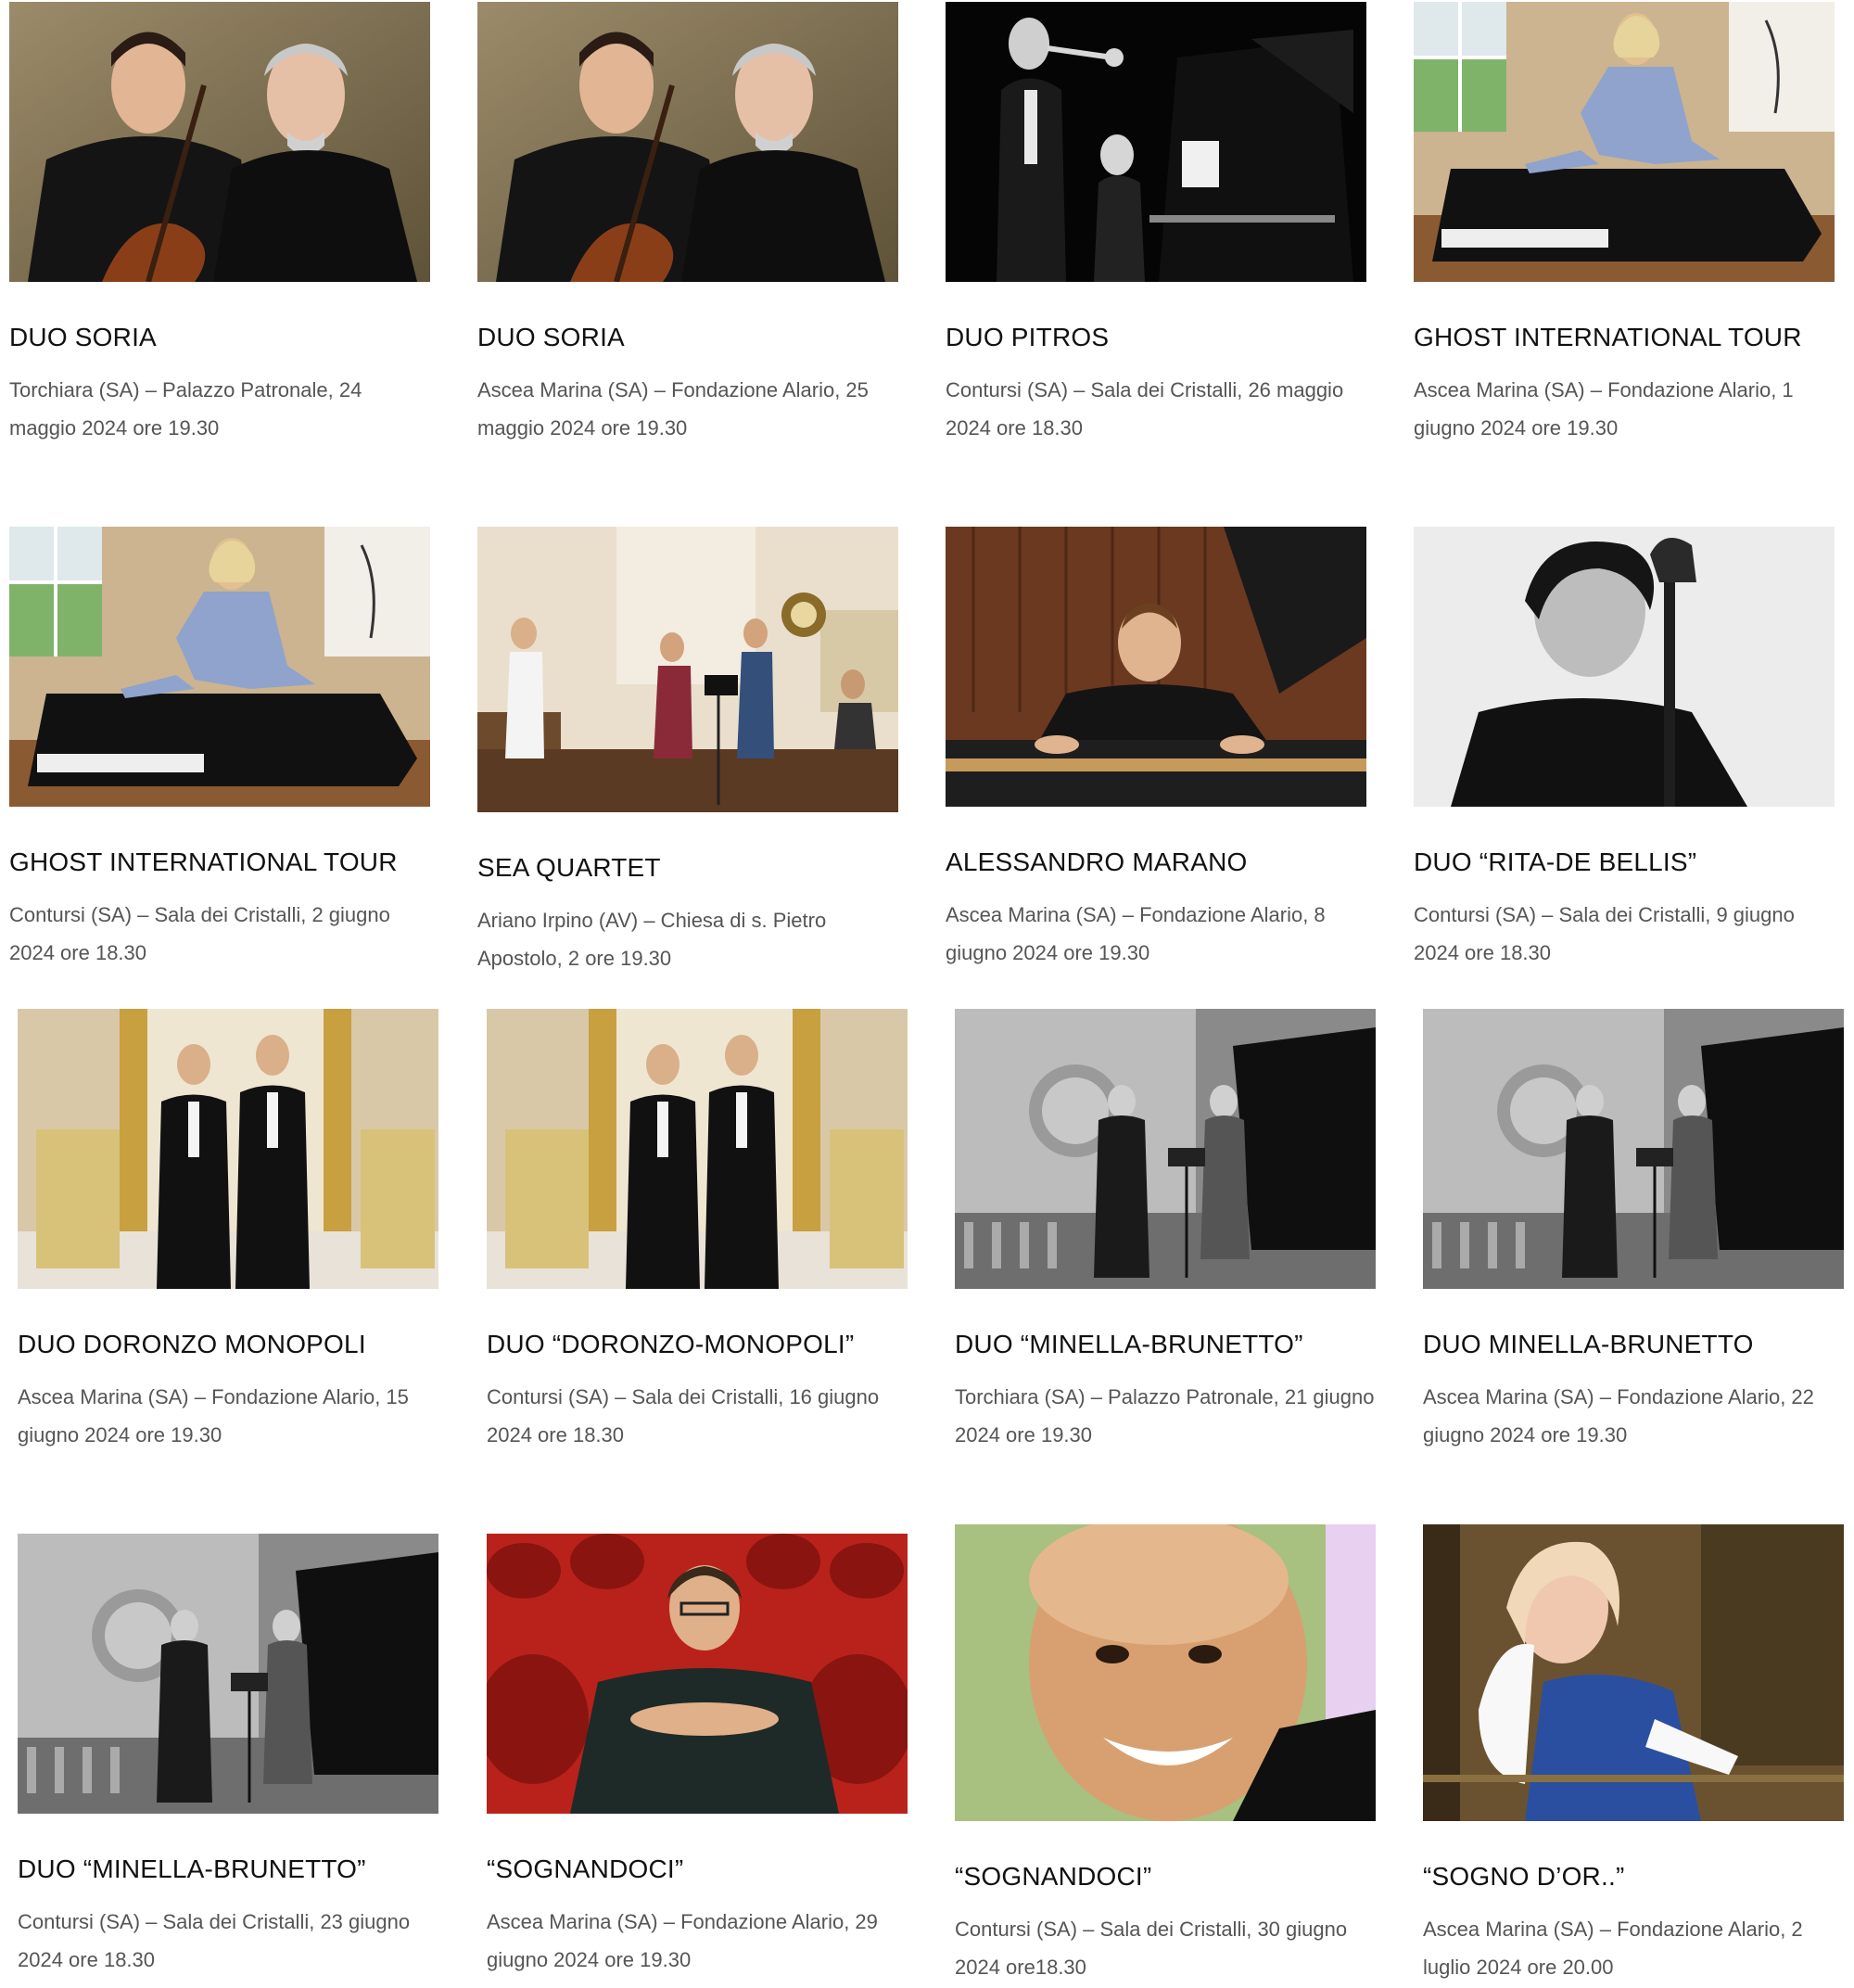 The height and width of the screenshot is (1988, 1854). Describe the element at coordinates (1156, 667) in the screenshot. I see `alessandro-marano-photo` at that location.